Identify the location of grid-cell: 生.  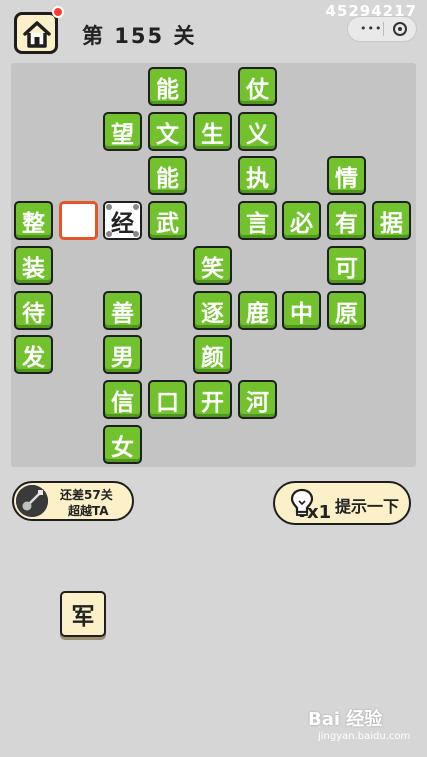
(212, 131).